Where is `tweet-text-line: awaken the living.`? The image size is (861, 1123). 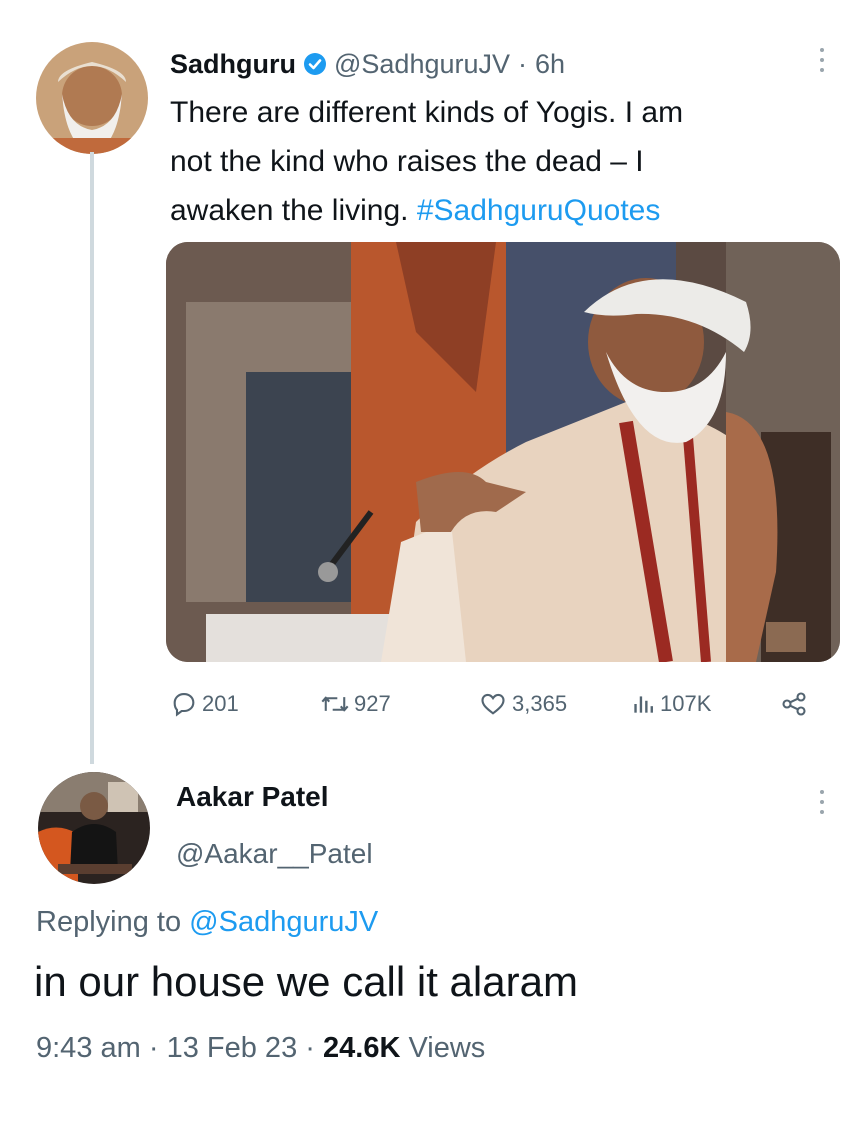
tweet-text-line: awaken the living. is located at coordinates (289, 210).